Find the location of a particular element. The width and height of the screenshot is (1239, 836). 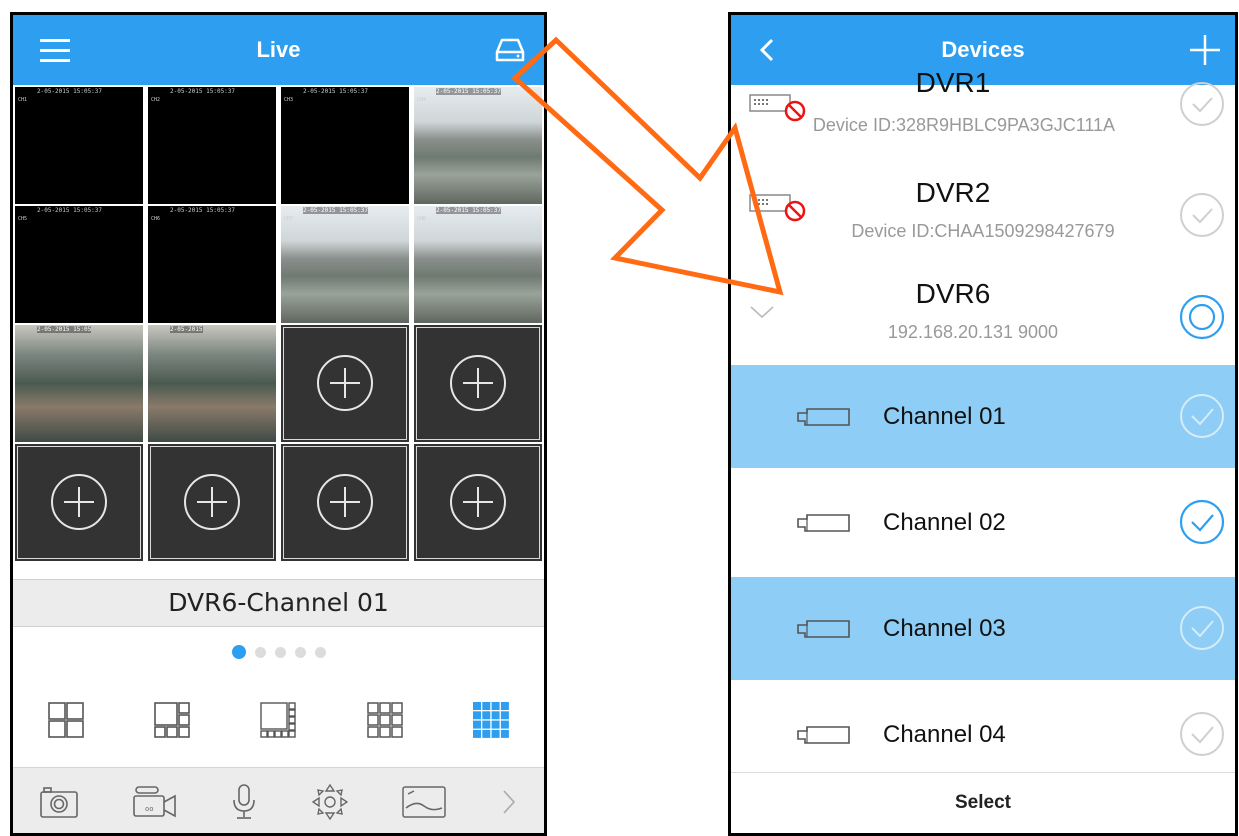

chevron-right-icon is located at coordinates (509, 804).